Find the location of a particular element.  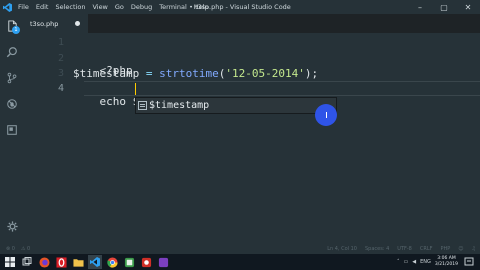

source-control-icon is located at coordinates (12, 78).